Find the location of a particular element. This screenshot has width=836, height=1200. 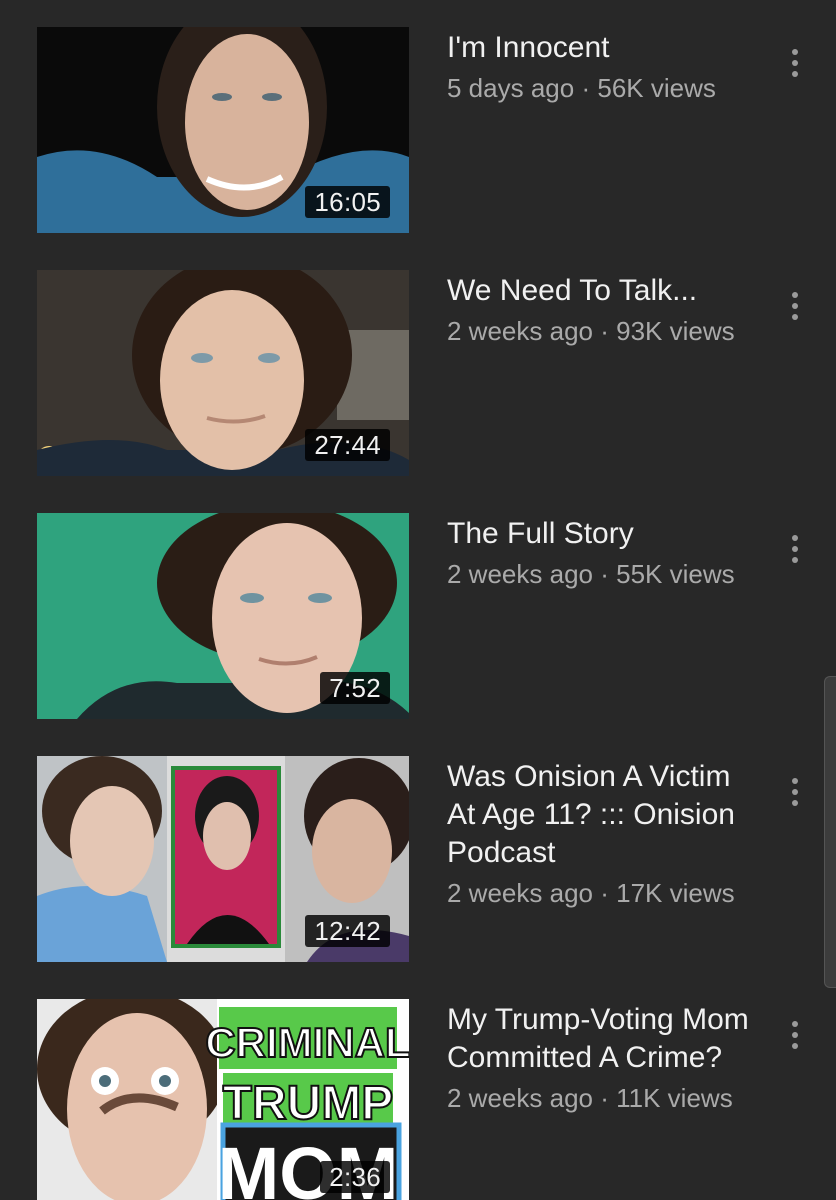

video-info: The Full Story 2 weeks ago · 55K views is located at coordinates (603, 553).